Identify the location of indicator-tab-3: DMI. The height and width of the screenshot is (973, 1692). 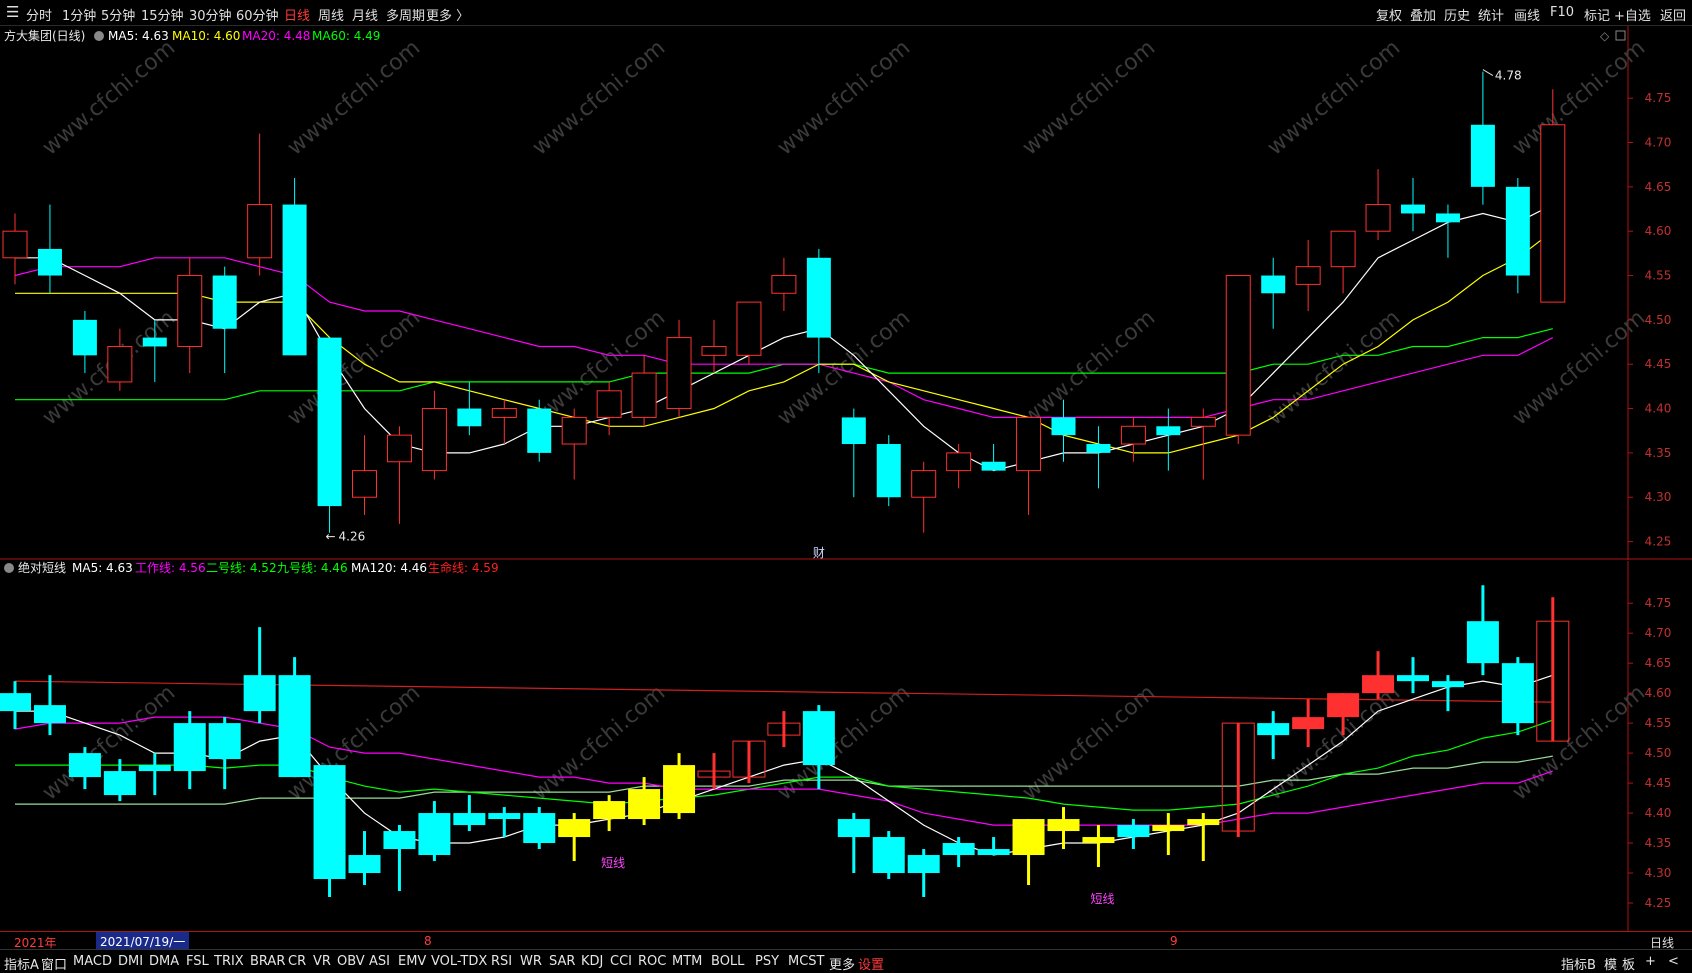
(130, 961).